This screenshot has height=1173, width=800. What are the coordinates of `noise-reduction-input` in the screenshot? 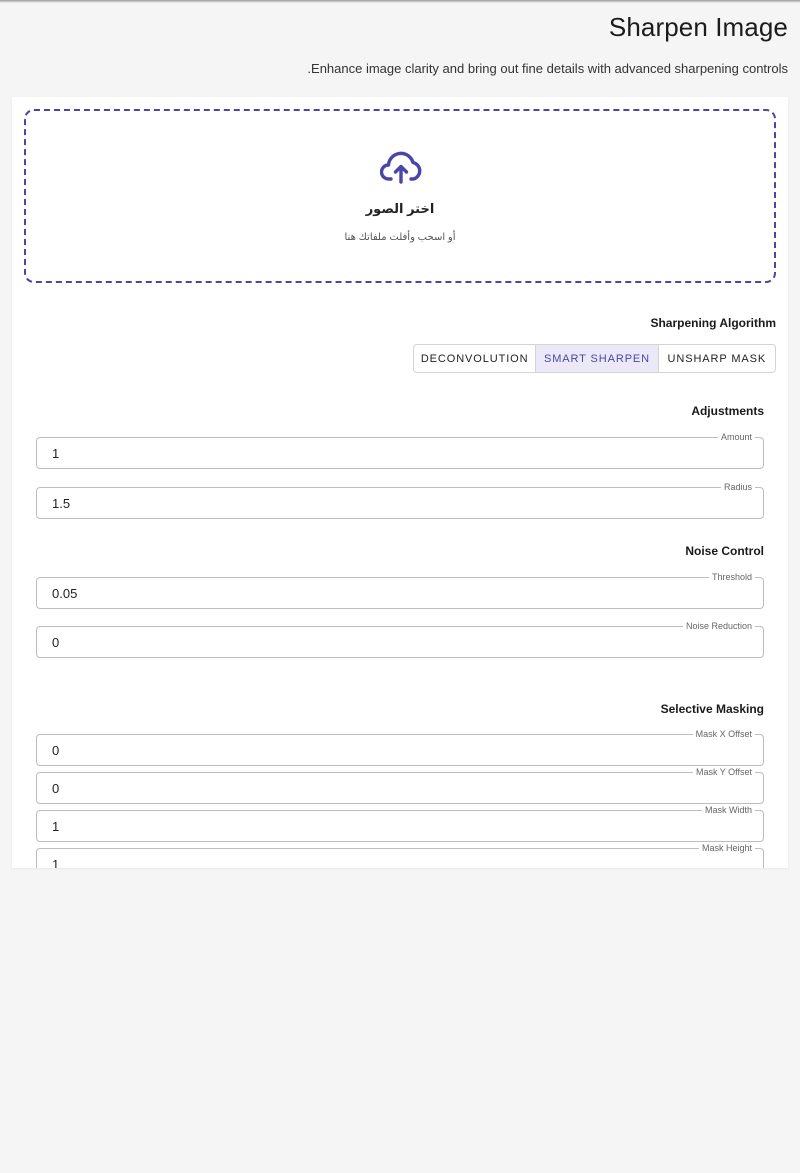 It's located at (397, 642).